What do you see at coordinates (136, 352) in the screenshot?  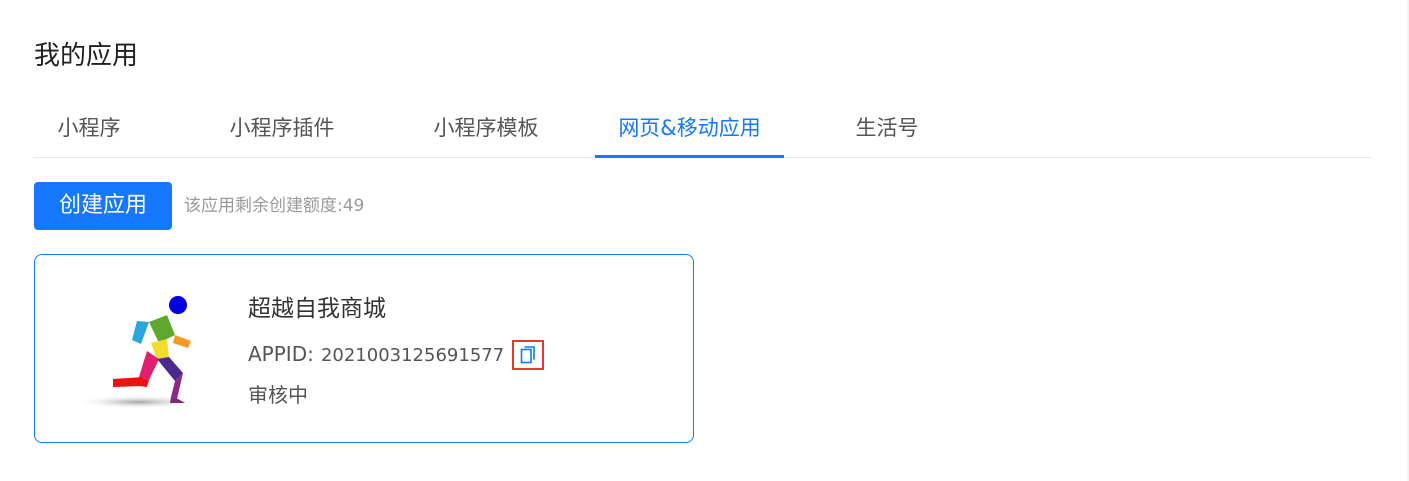 I see `running-man-logo` at bounding box center [136, 352].